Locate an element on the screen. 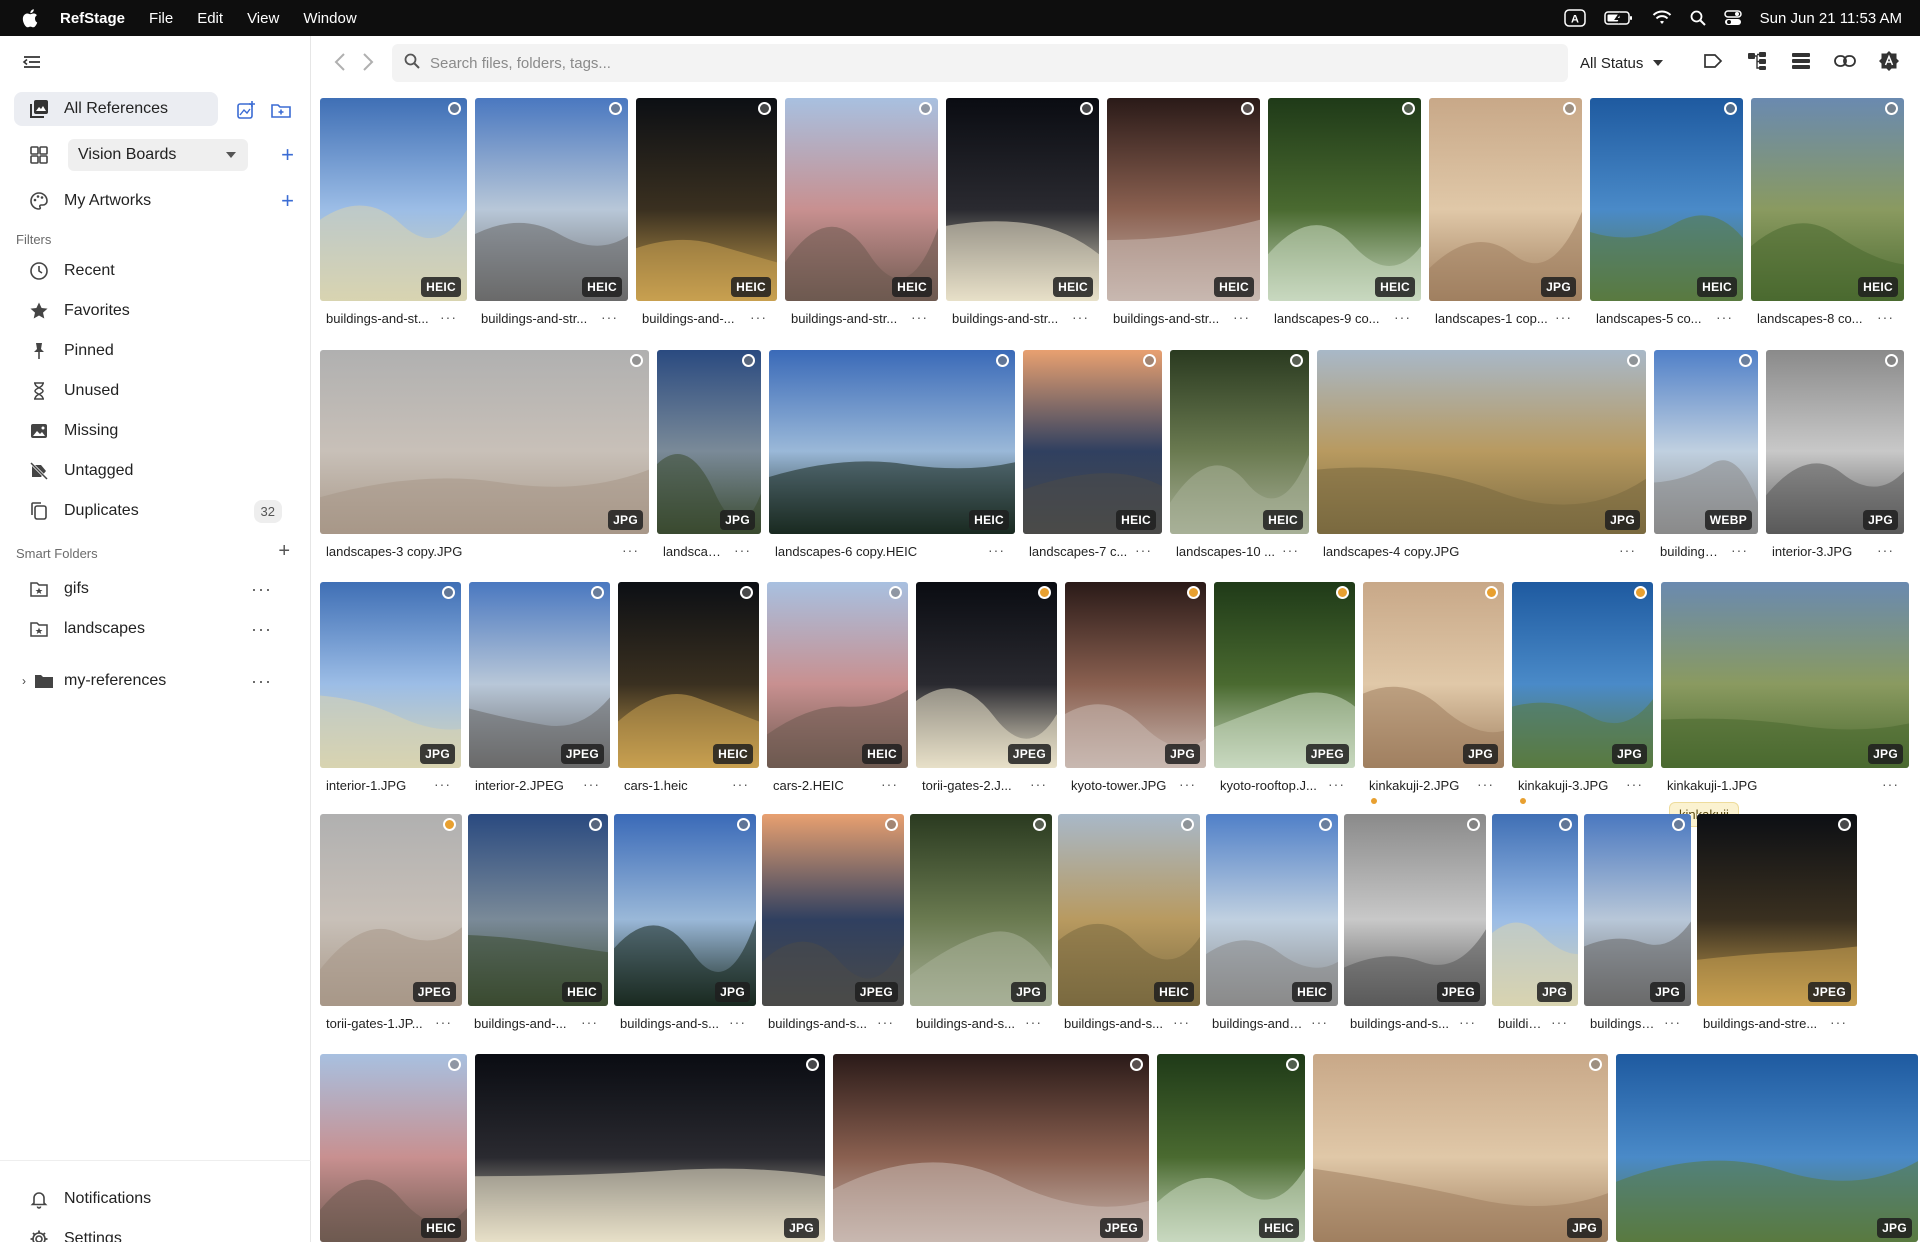 Image resolution: width=1920 pixels, height=1242 pixels. add-folder-icon is located at coordinates (281, 112).